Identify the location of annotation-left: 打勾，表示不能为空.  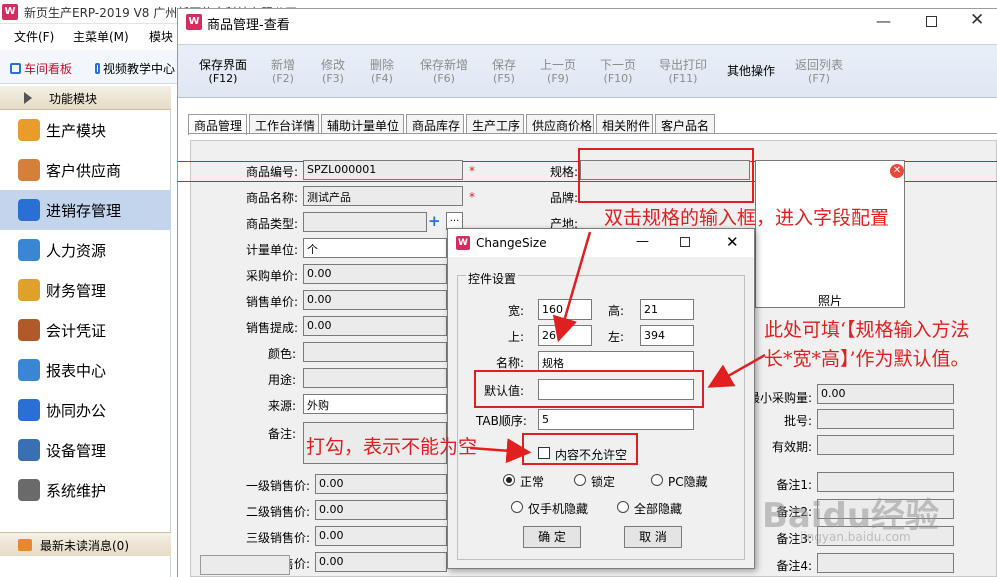
(392, 447).